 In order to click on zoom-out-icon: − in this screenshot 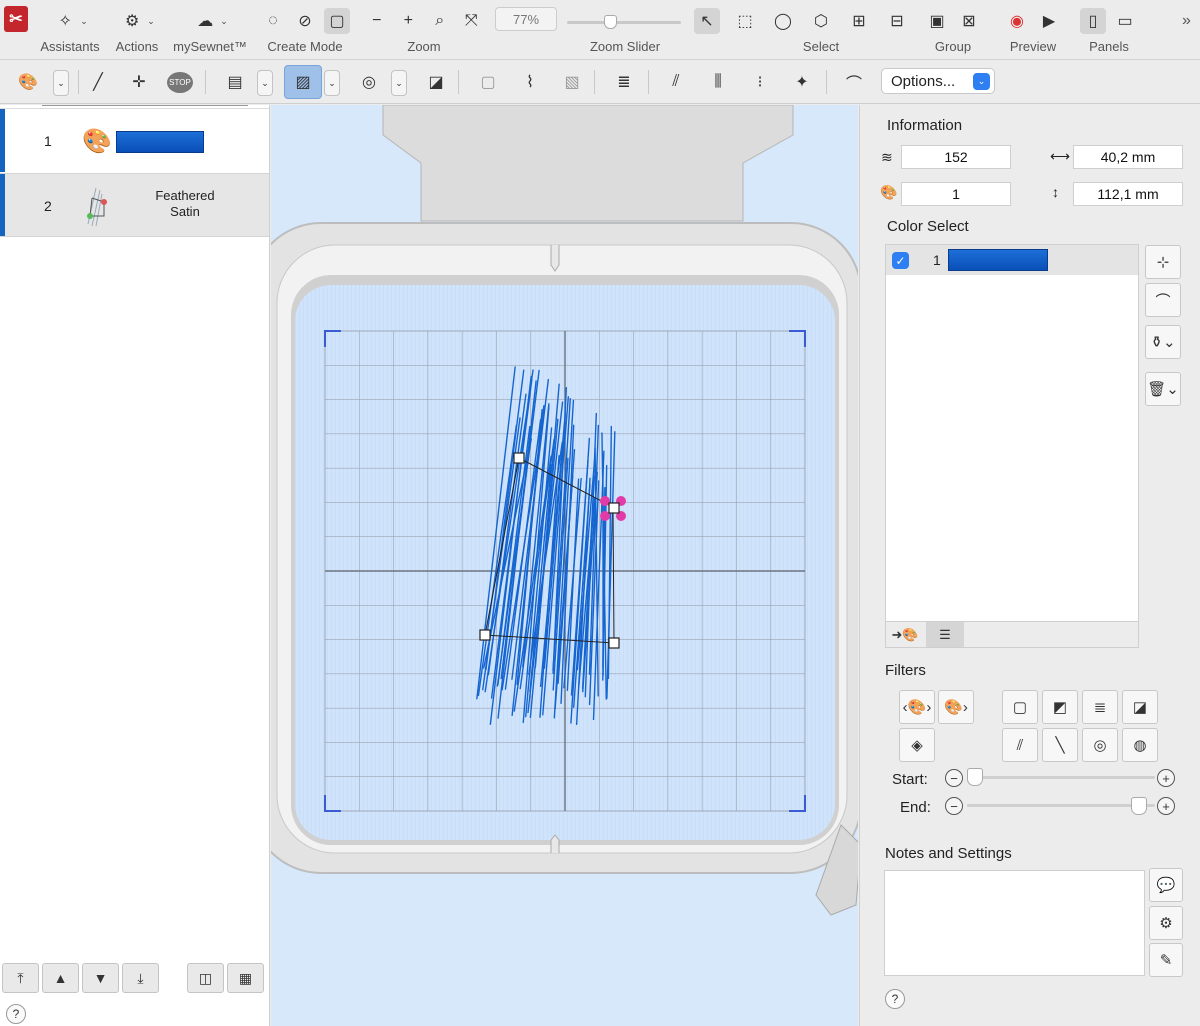, I will do `click(377, 21)`.